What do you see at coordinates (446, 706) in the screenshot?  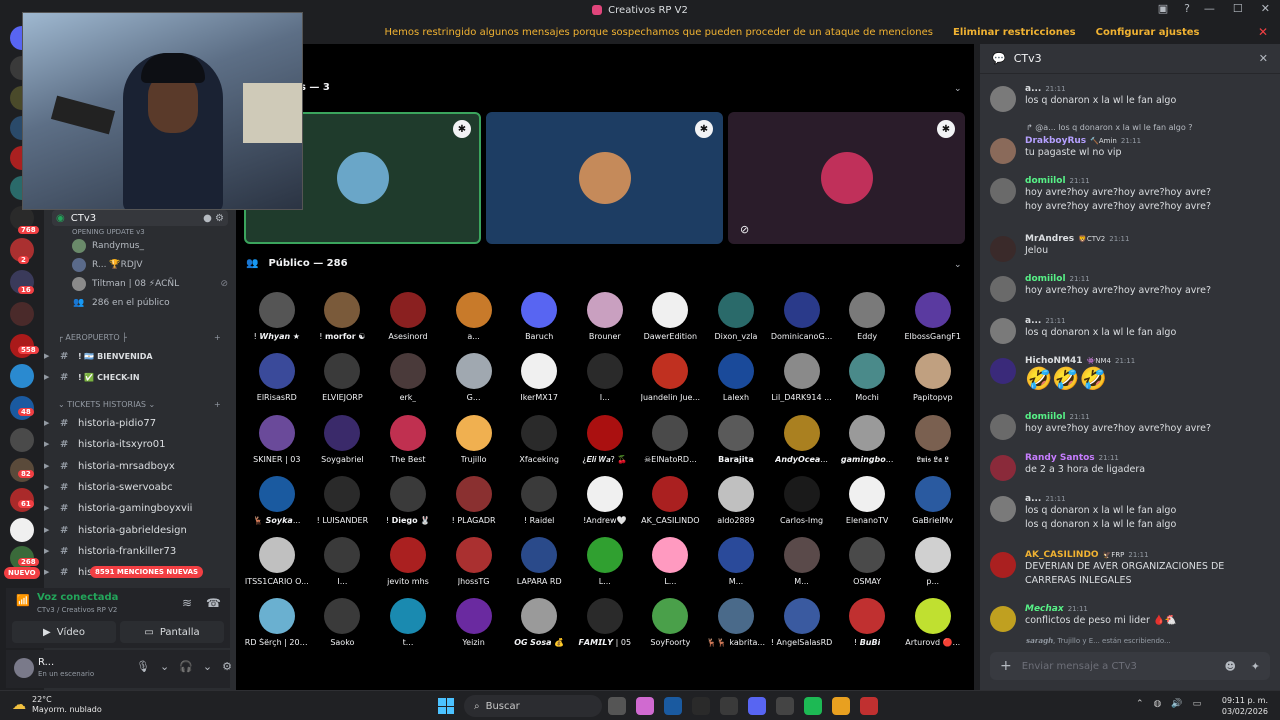 I see `start-button` at bounding box center [446, 706].